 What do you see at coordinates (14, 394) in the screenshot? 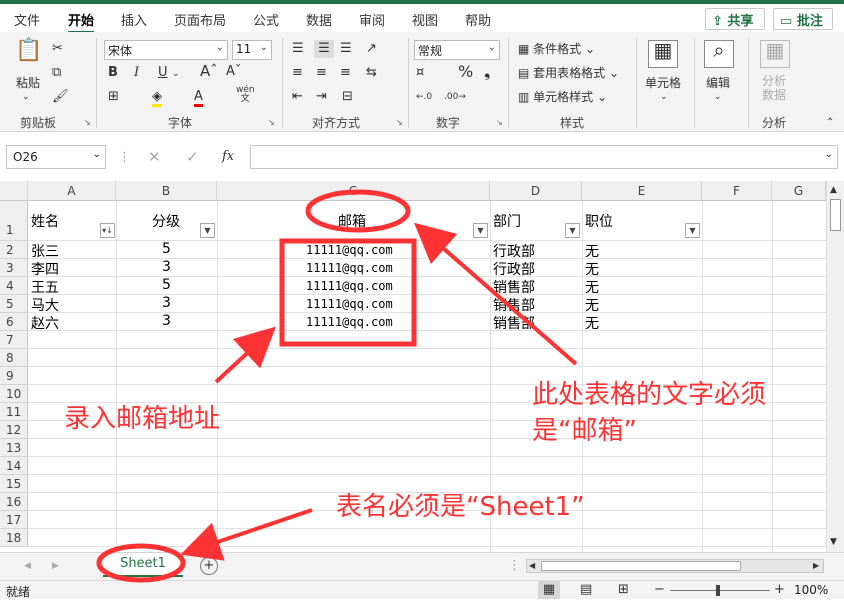
I see `row-header: 10` at bounding box center [14, 394].